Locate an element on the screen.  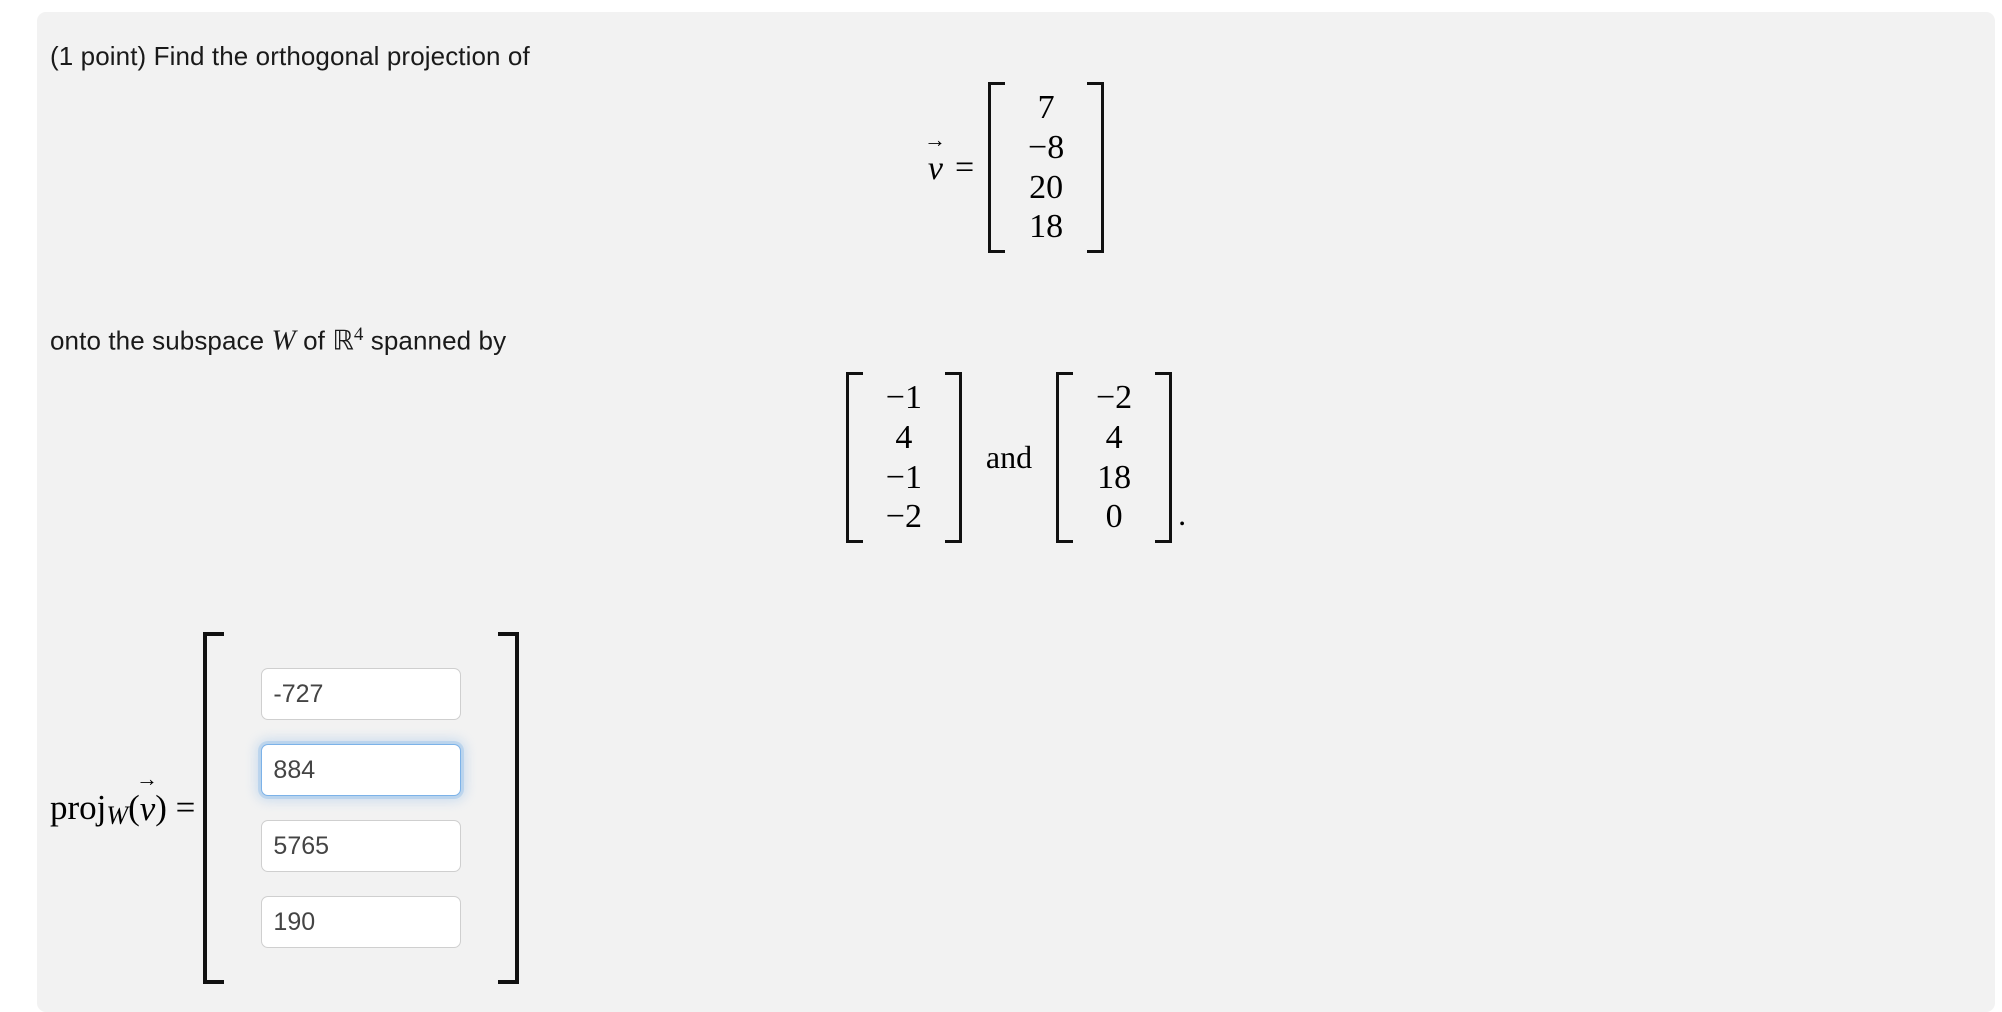
spanning-vector-2: −2 4 18 0 is located at coordinates (1114, 458).